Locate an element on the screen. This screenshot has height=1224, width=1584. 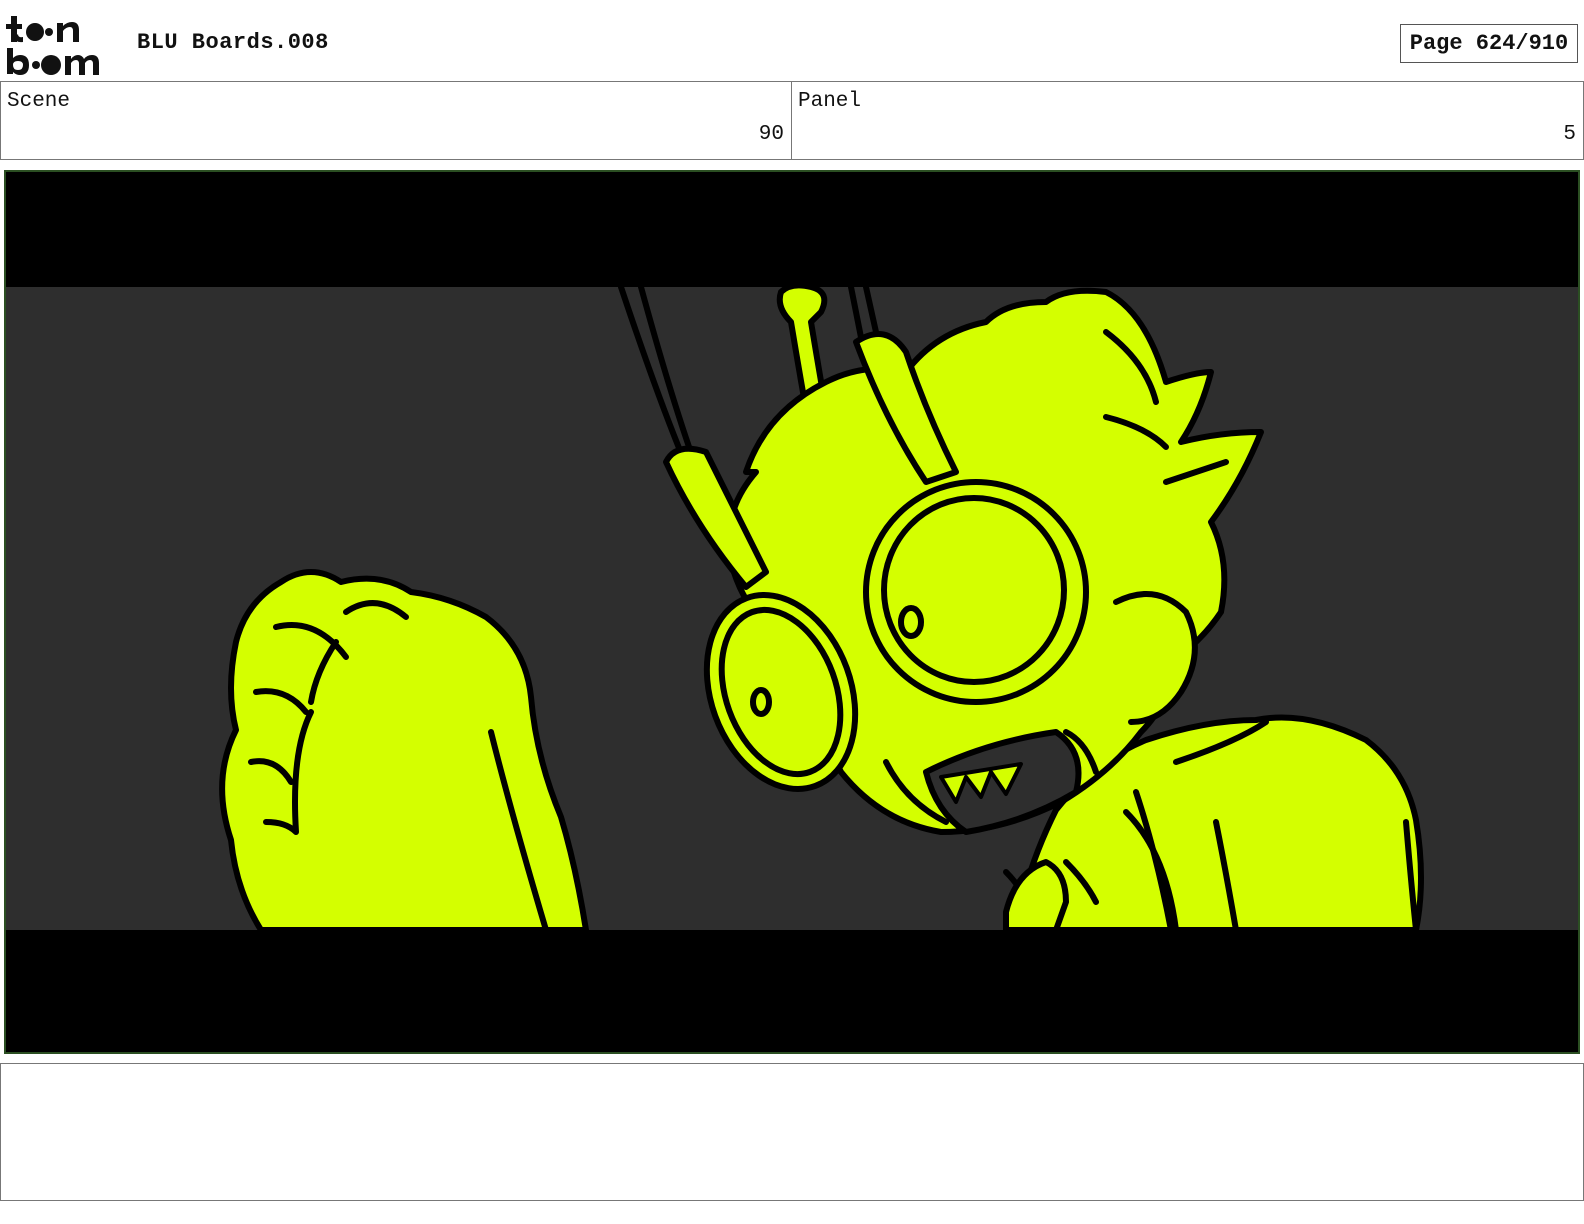
panel-notes-box is located at coordinates (792, 1132).